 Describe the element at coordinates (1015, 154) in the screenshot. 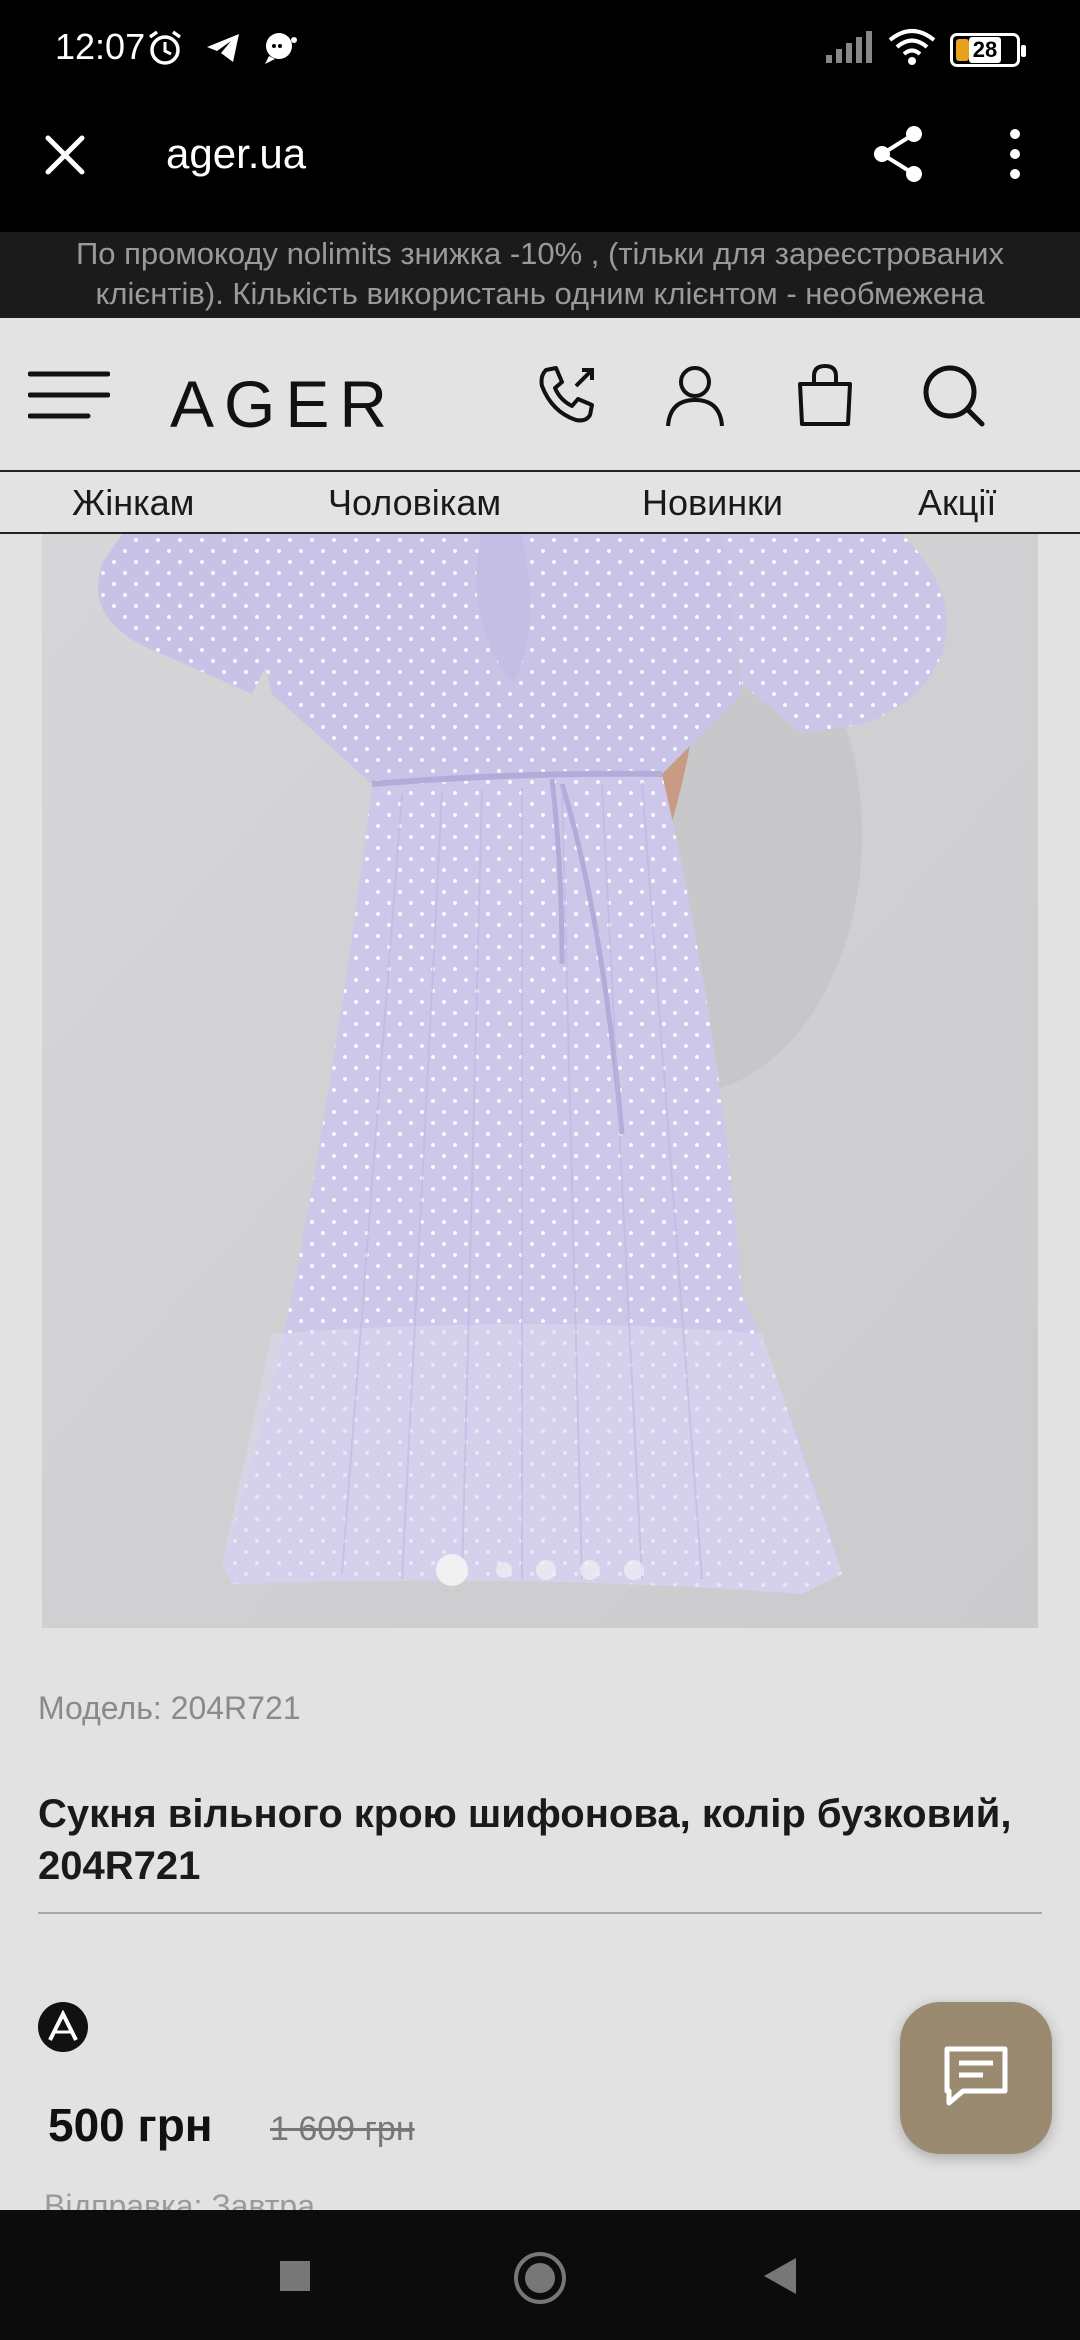

I see `more-vertical-icon` at that location.